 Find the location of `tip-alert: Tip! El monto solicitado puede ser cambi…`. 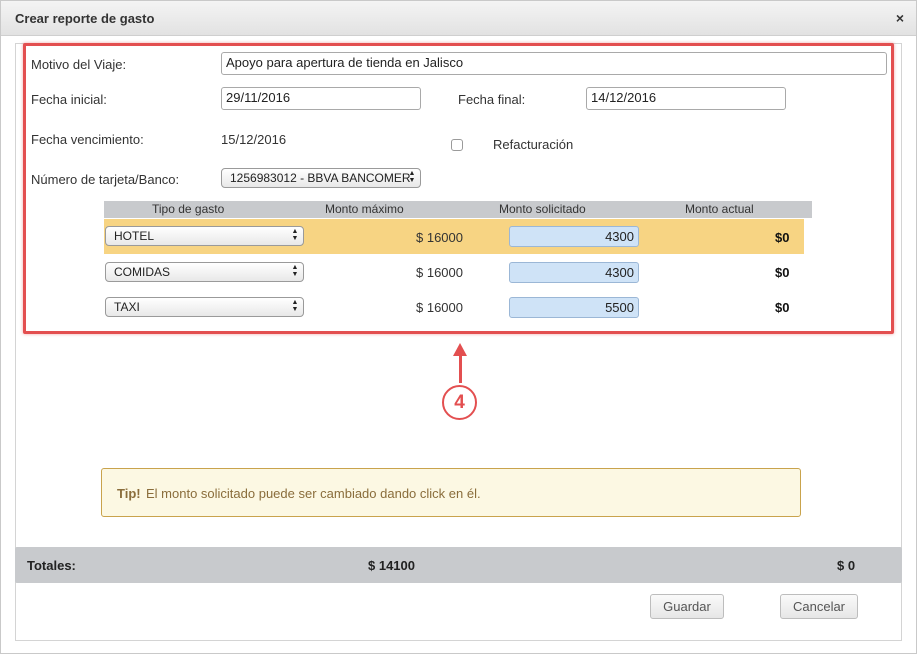

tip-alert: Tip! El monto solicitado puede ser cambi… is located at coordinates (451, 492).